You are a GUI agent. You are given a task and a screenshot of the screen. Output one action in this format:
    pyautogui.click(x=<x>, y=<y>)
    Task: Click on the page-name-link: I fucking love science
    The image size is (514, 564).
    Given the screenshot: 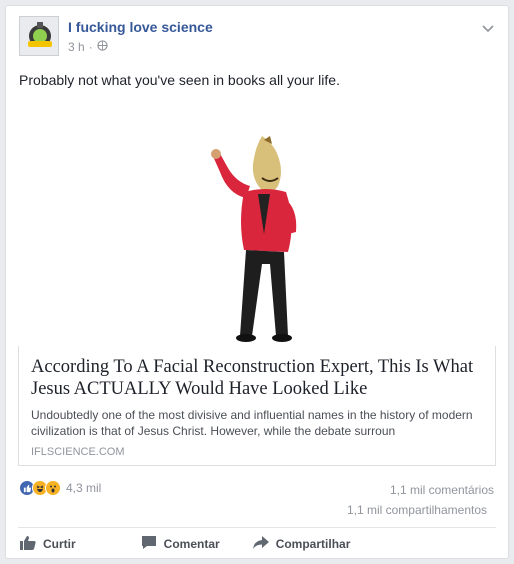 What is the action you would take?
    pyautogui.click(x=140, y=27)
    